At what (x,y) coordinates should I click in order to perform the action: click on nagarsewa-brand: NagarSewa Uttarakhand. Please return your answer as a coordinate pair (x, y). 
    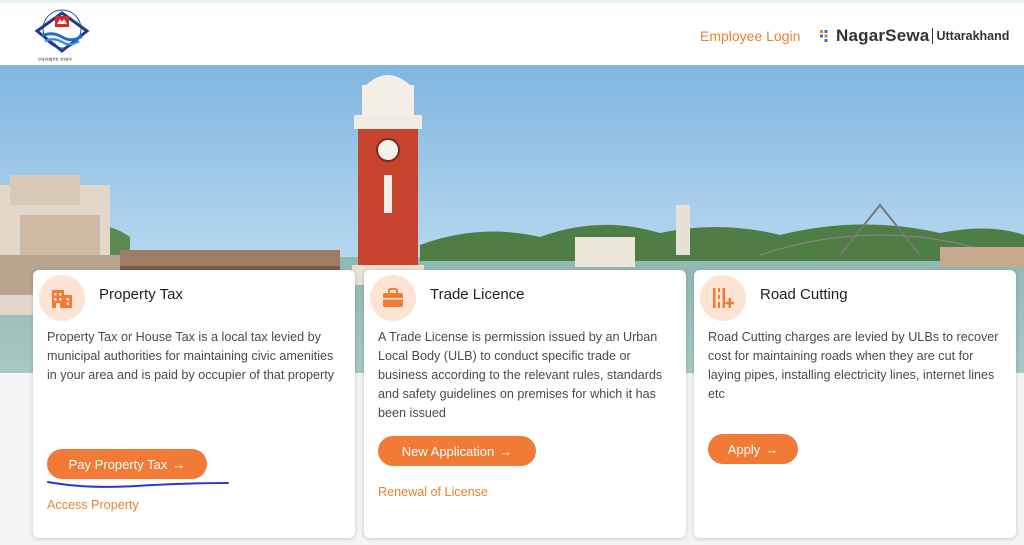
    Looking at the image, I should click on (914, 36).